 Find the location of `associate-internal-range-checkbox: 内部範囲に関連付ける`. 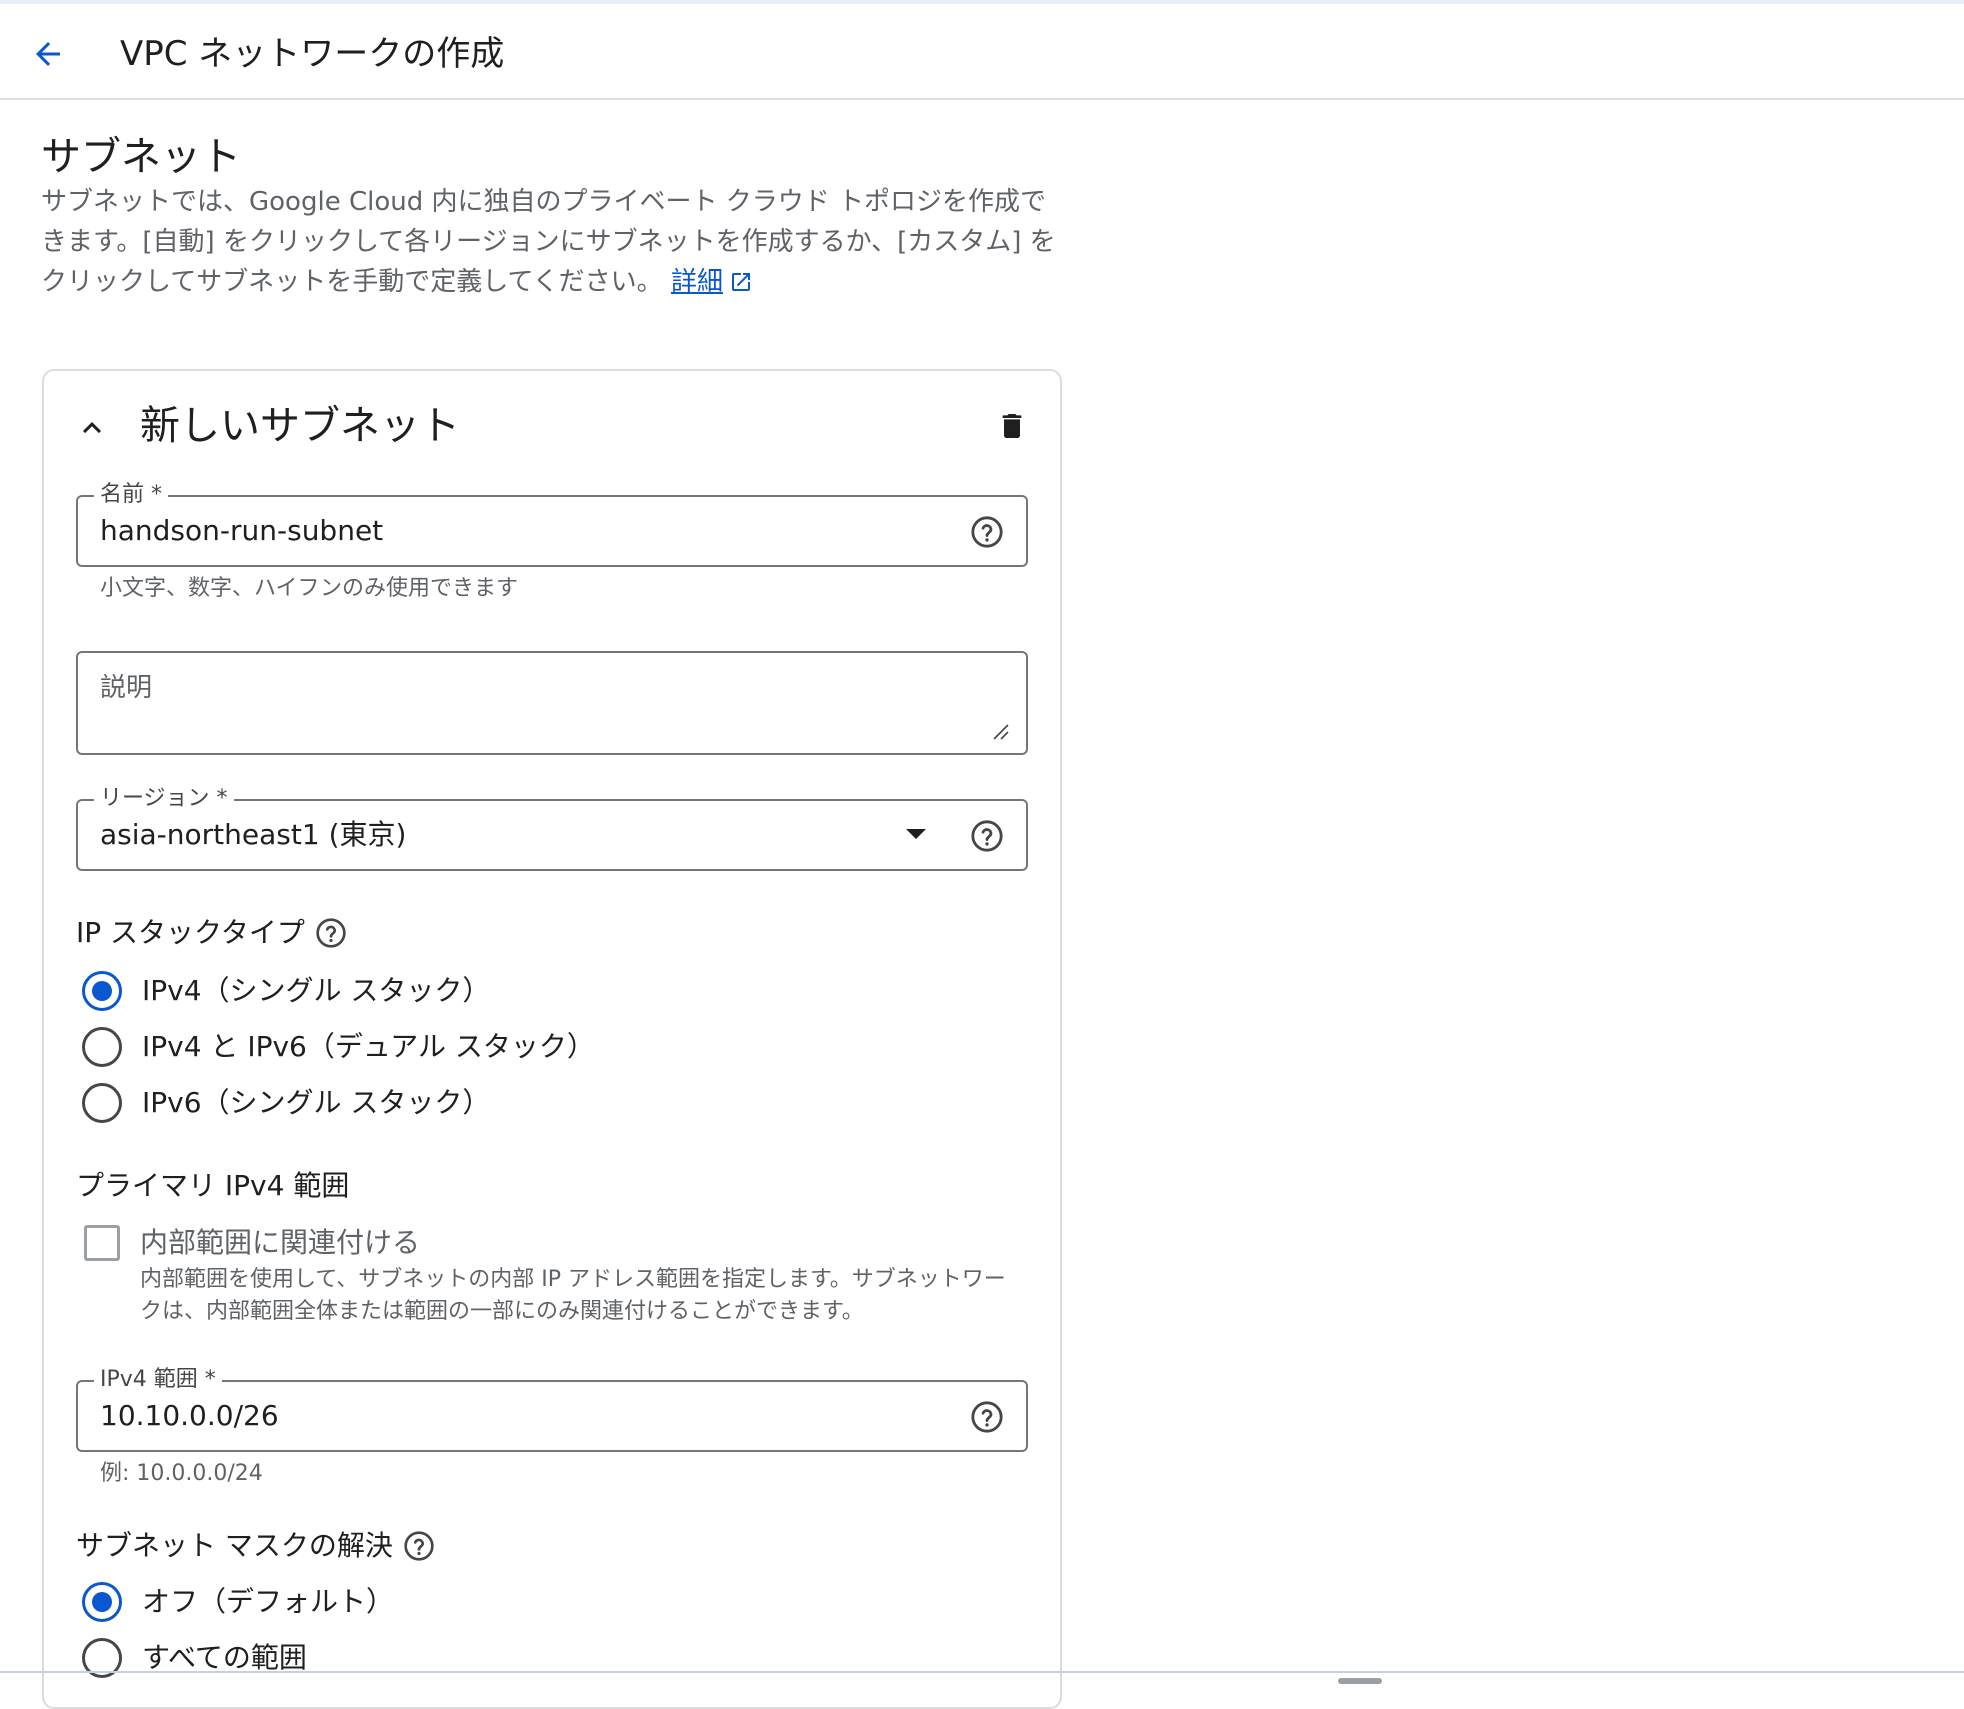

associate-internal-range-checkbox: 内部範囲に関連付ける is located at coordinates (252, 1243).